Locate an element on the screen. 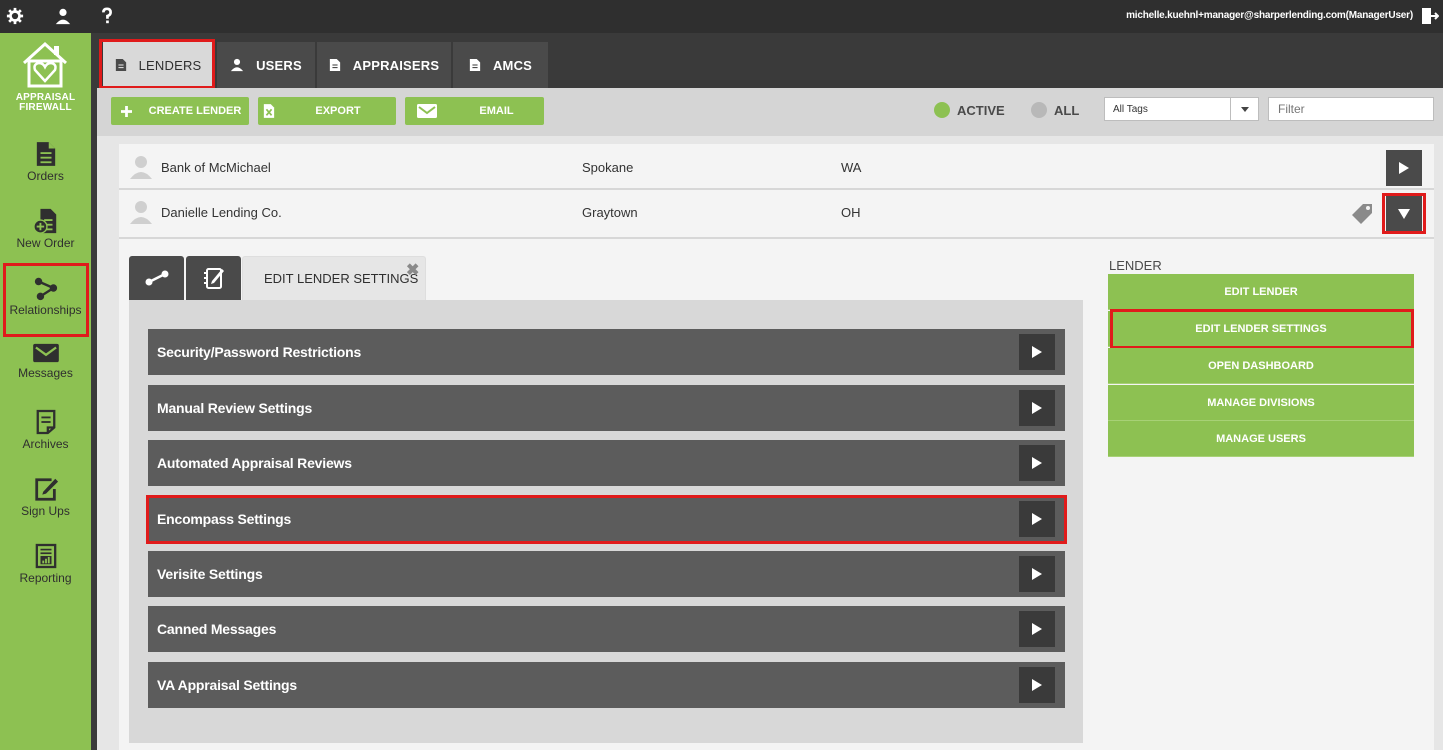 The width and height of the screenshot is (1443, 750). active-radio-label: ACTIVE is located at coordinates (981, 110).